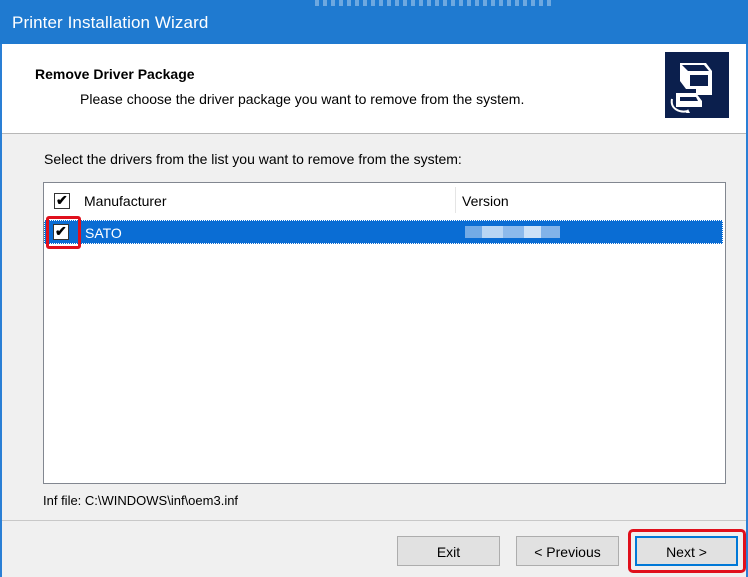 The height and width of the screenshot is (577, 748). I want to click on column-divider, so click(455, 200).